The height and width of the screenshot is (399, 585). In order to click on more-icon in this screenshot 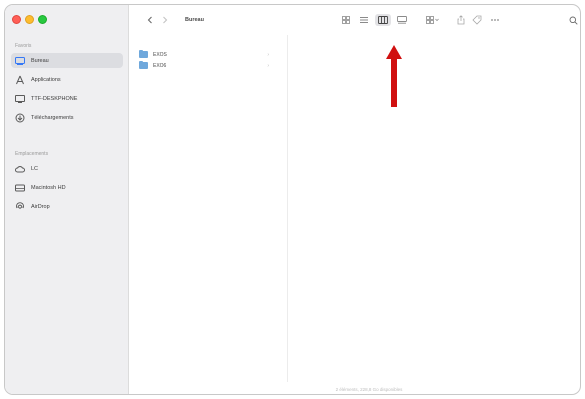, I will do `click(495, 20)`.